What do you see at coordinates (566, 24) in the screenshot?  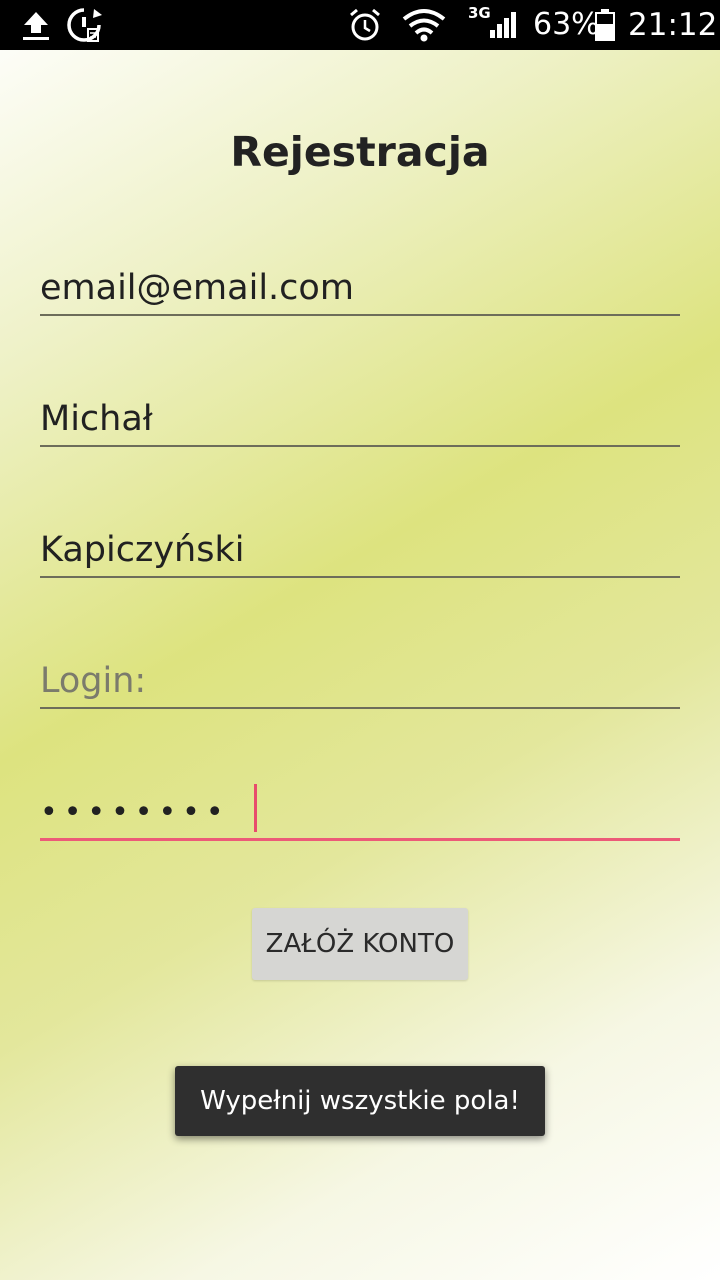 I see `battery-percent: 63%` at bounding box center [566, 24].